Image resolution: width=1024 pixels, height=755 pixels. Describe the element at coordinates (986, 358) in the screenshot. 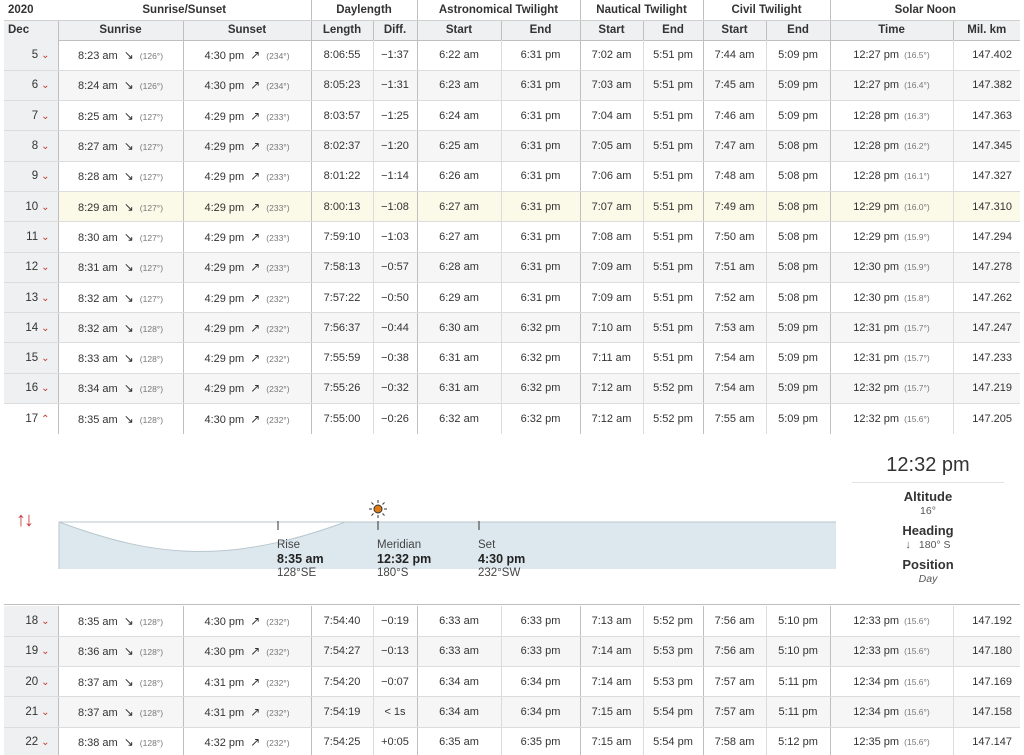

I see `distance-cell: 147.233` at that location.